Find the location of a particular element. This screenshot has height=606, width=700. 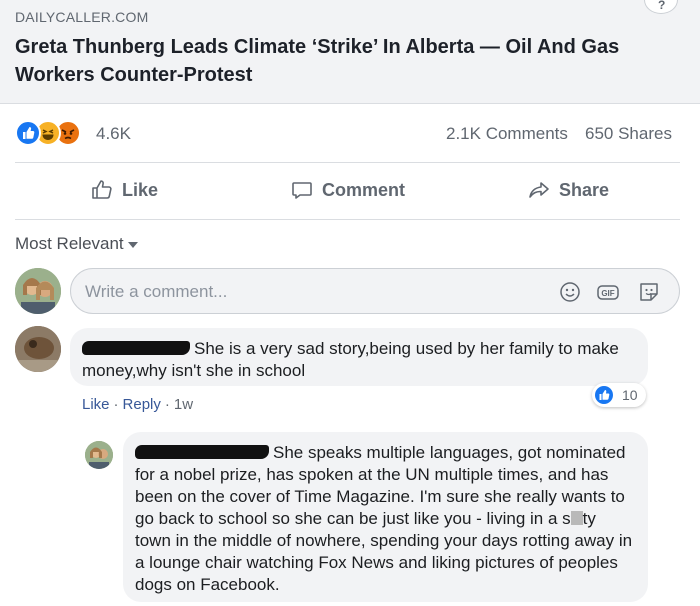

comment-actions: Like · Reply · 1w is located at coordinates (137, 404).